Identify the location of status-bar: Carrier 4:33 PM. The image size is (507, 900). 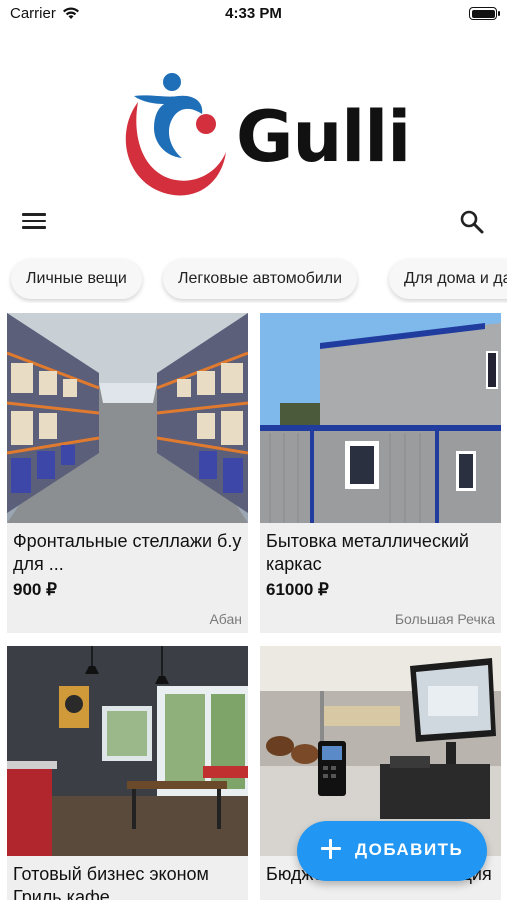
(253, 14).